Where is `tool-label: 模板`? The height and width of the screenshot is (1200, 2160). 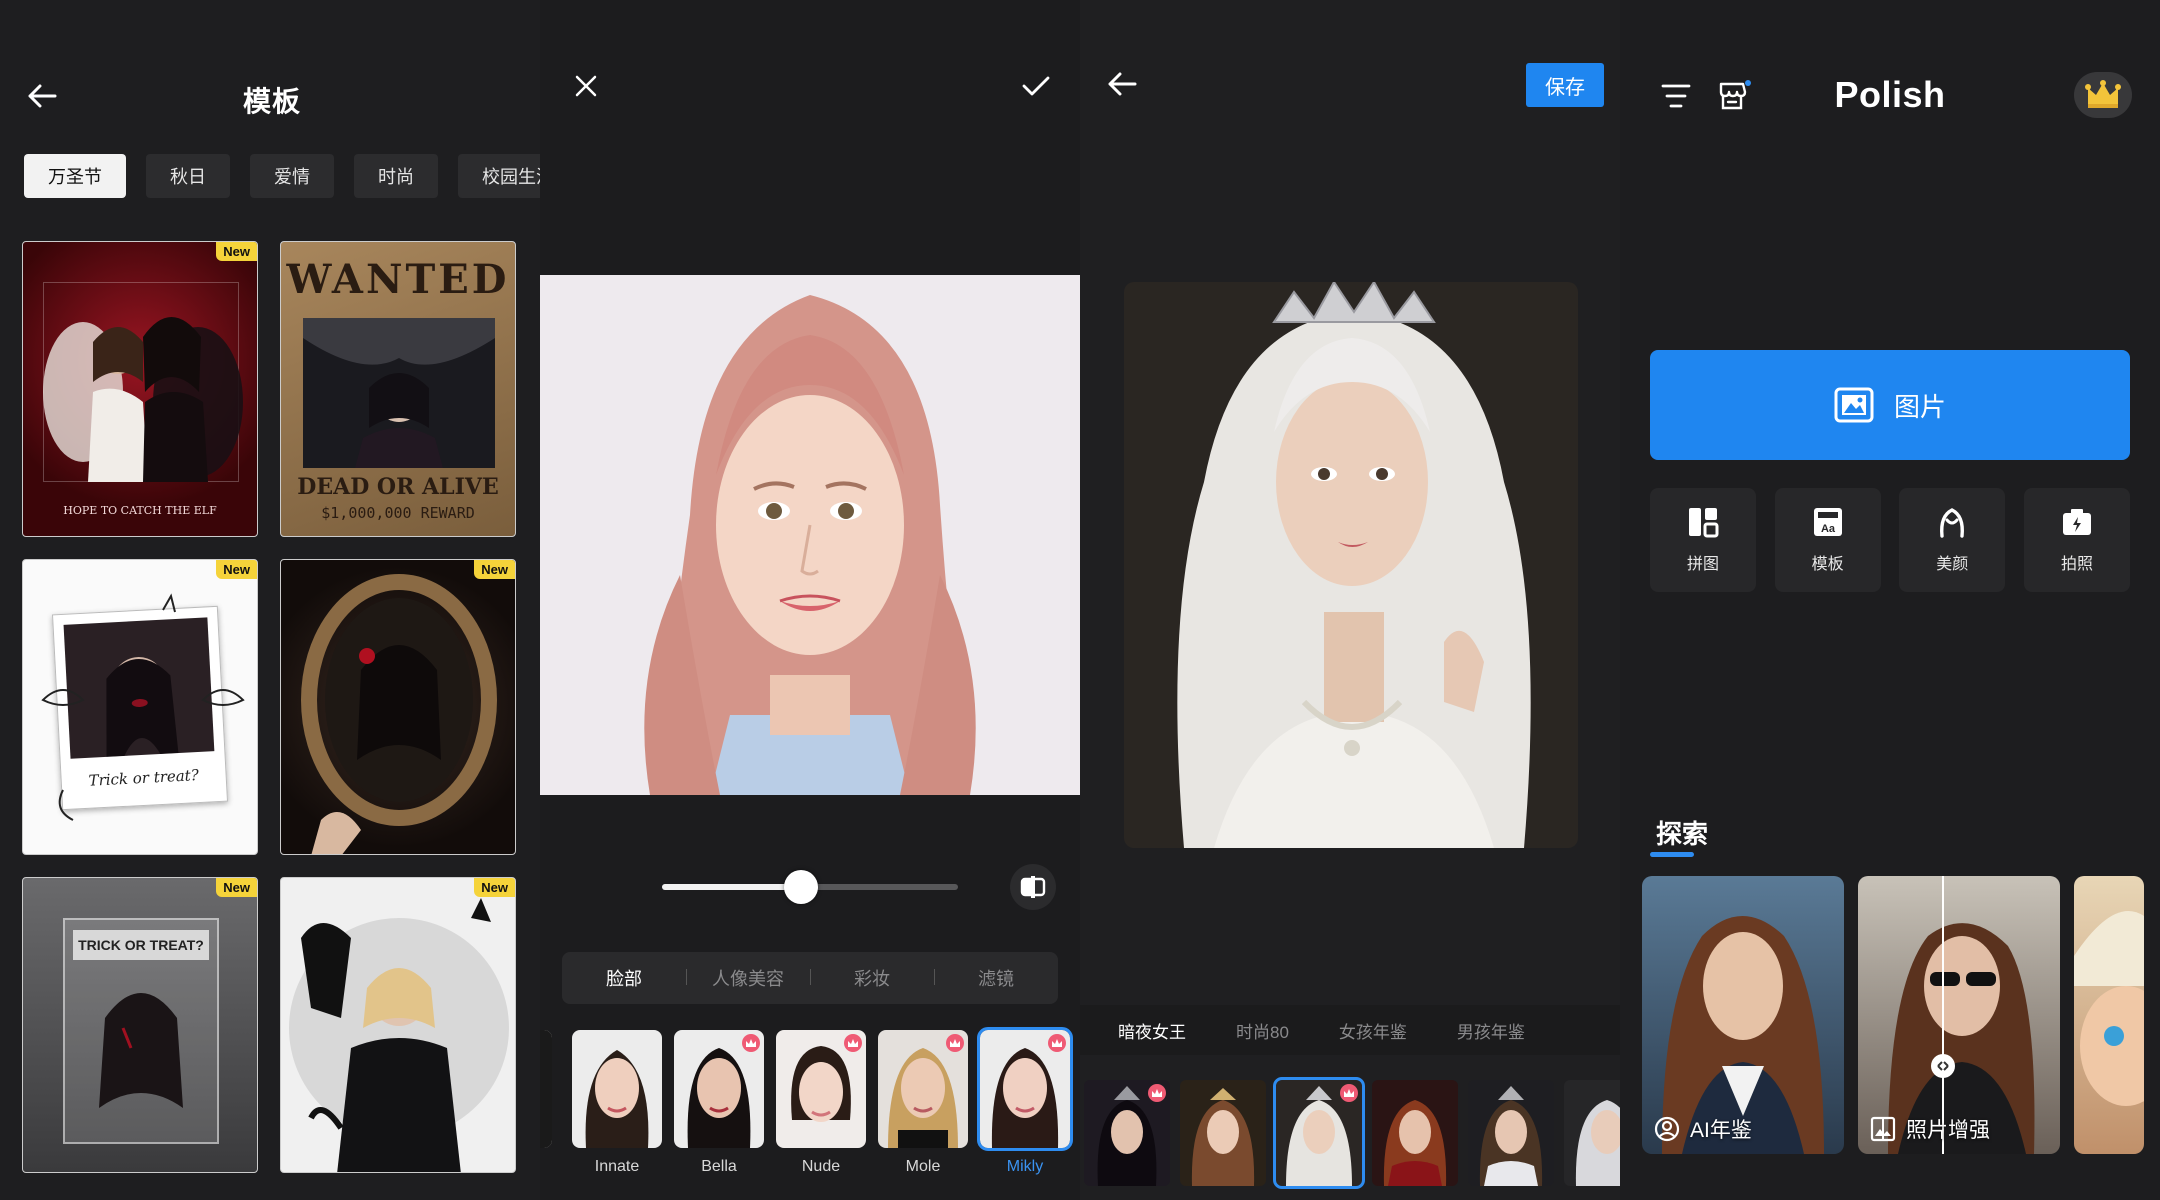
tool-label: 模板 is located at coordinates (1827, 564).